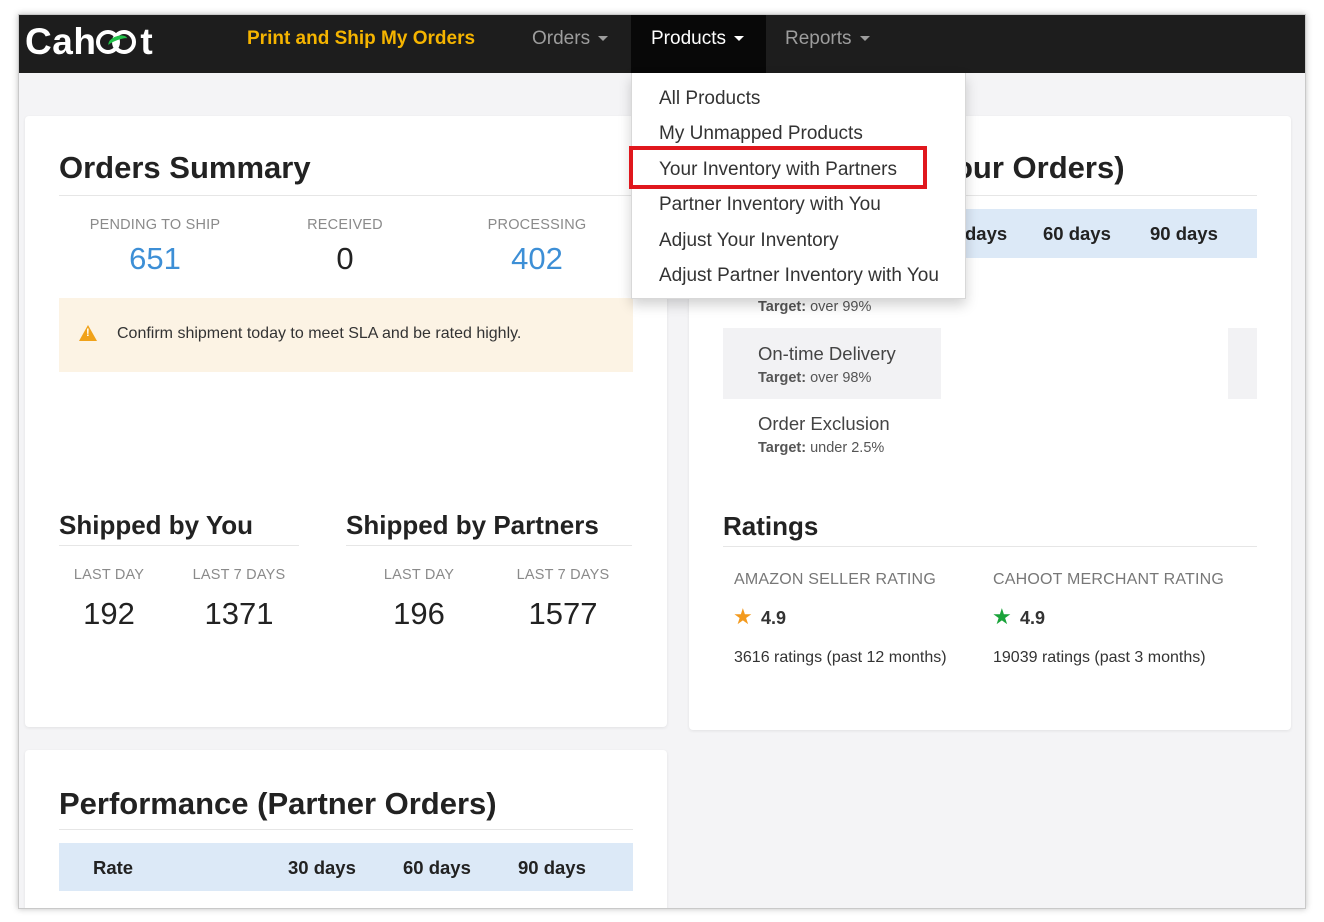  What do you see at coordinates (419, 613) in the screenshot?
I see `partners-last-day-value: 196` at bounding box center [419, 613].